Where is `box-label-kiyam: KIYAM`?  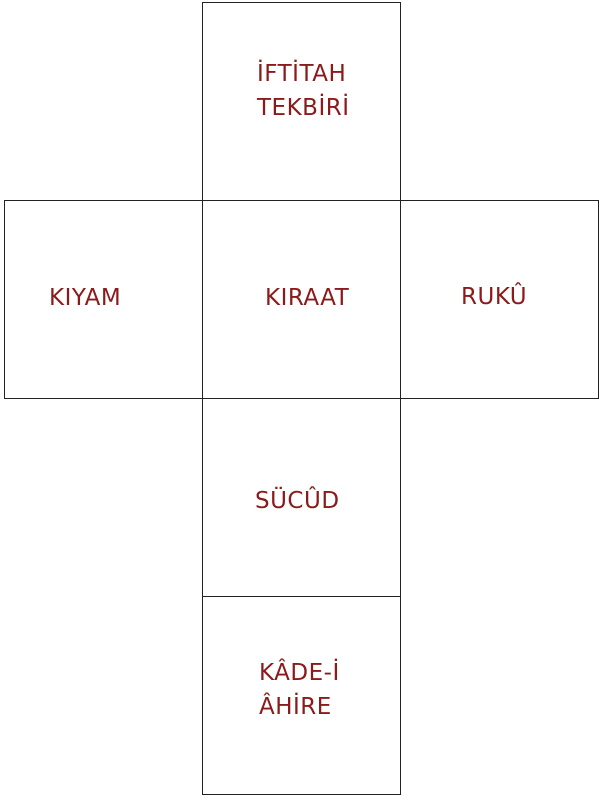
box-label-kiyam: KIYAM is located at coordinates (85, 298).